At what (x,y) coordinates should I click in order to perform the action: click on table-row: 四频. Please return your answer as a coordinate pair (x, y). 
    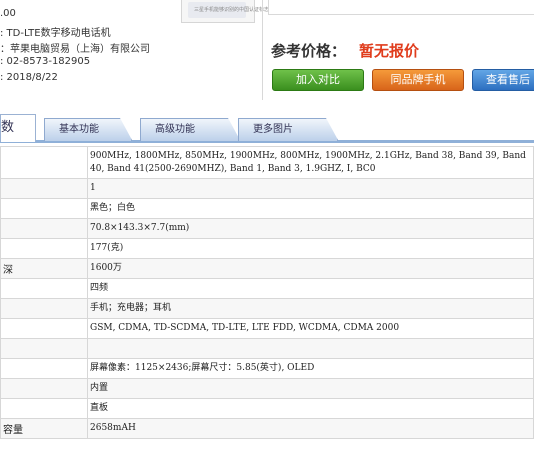
    Looking at the image, I should click on (267, 288).